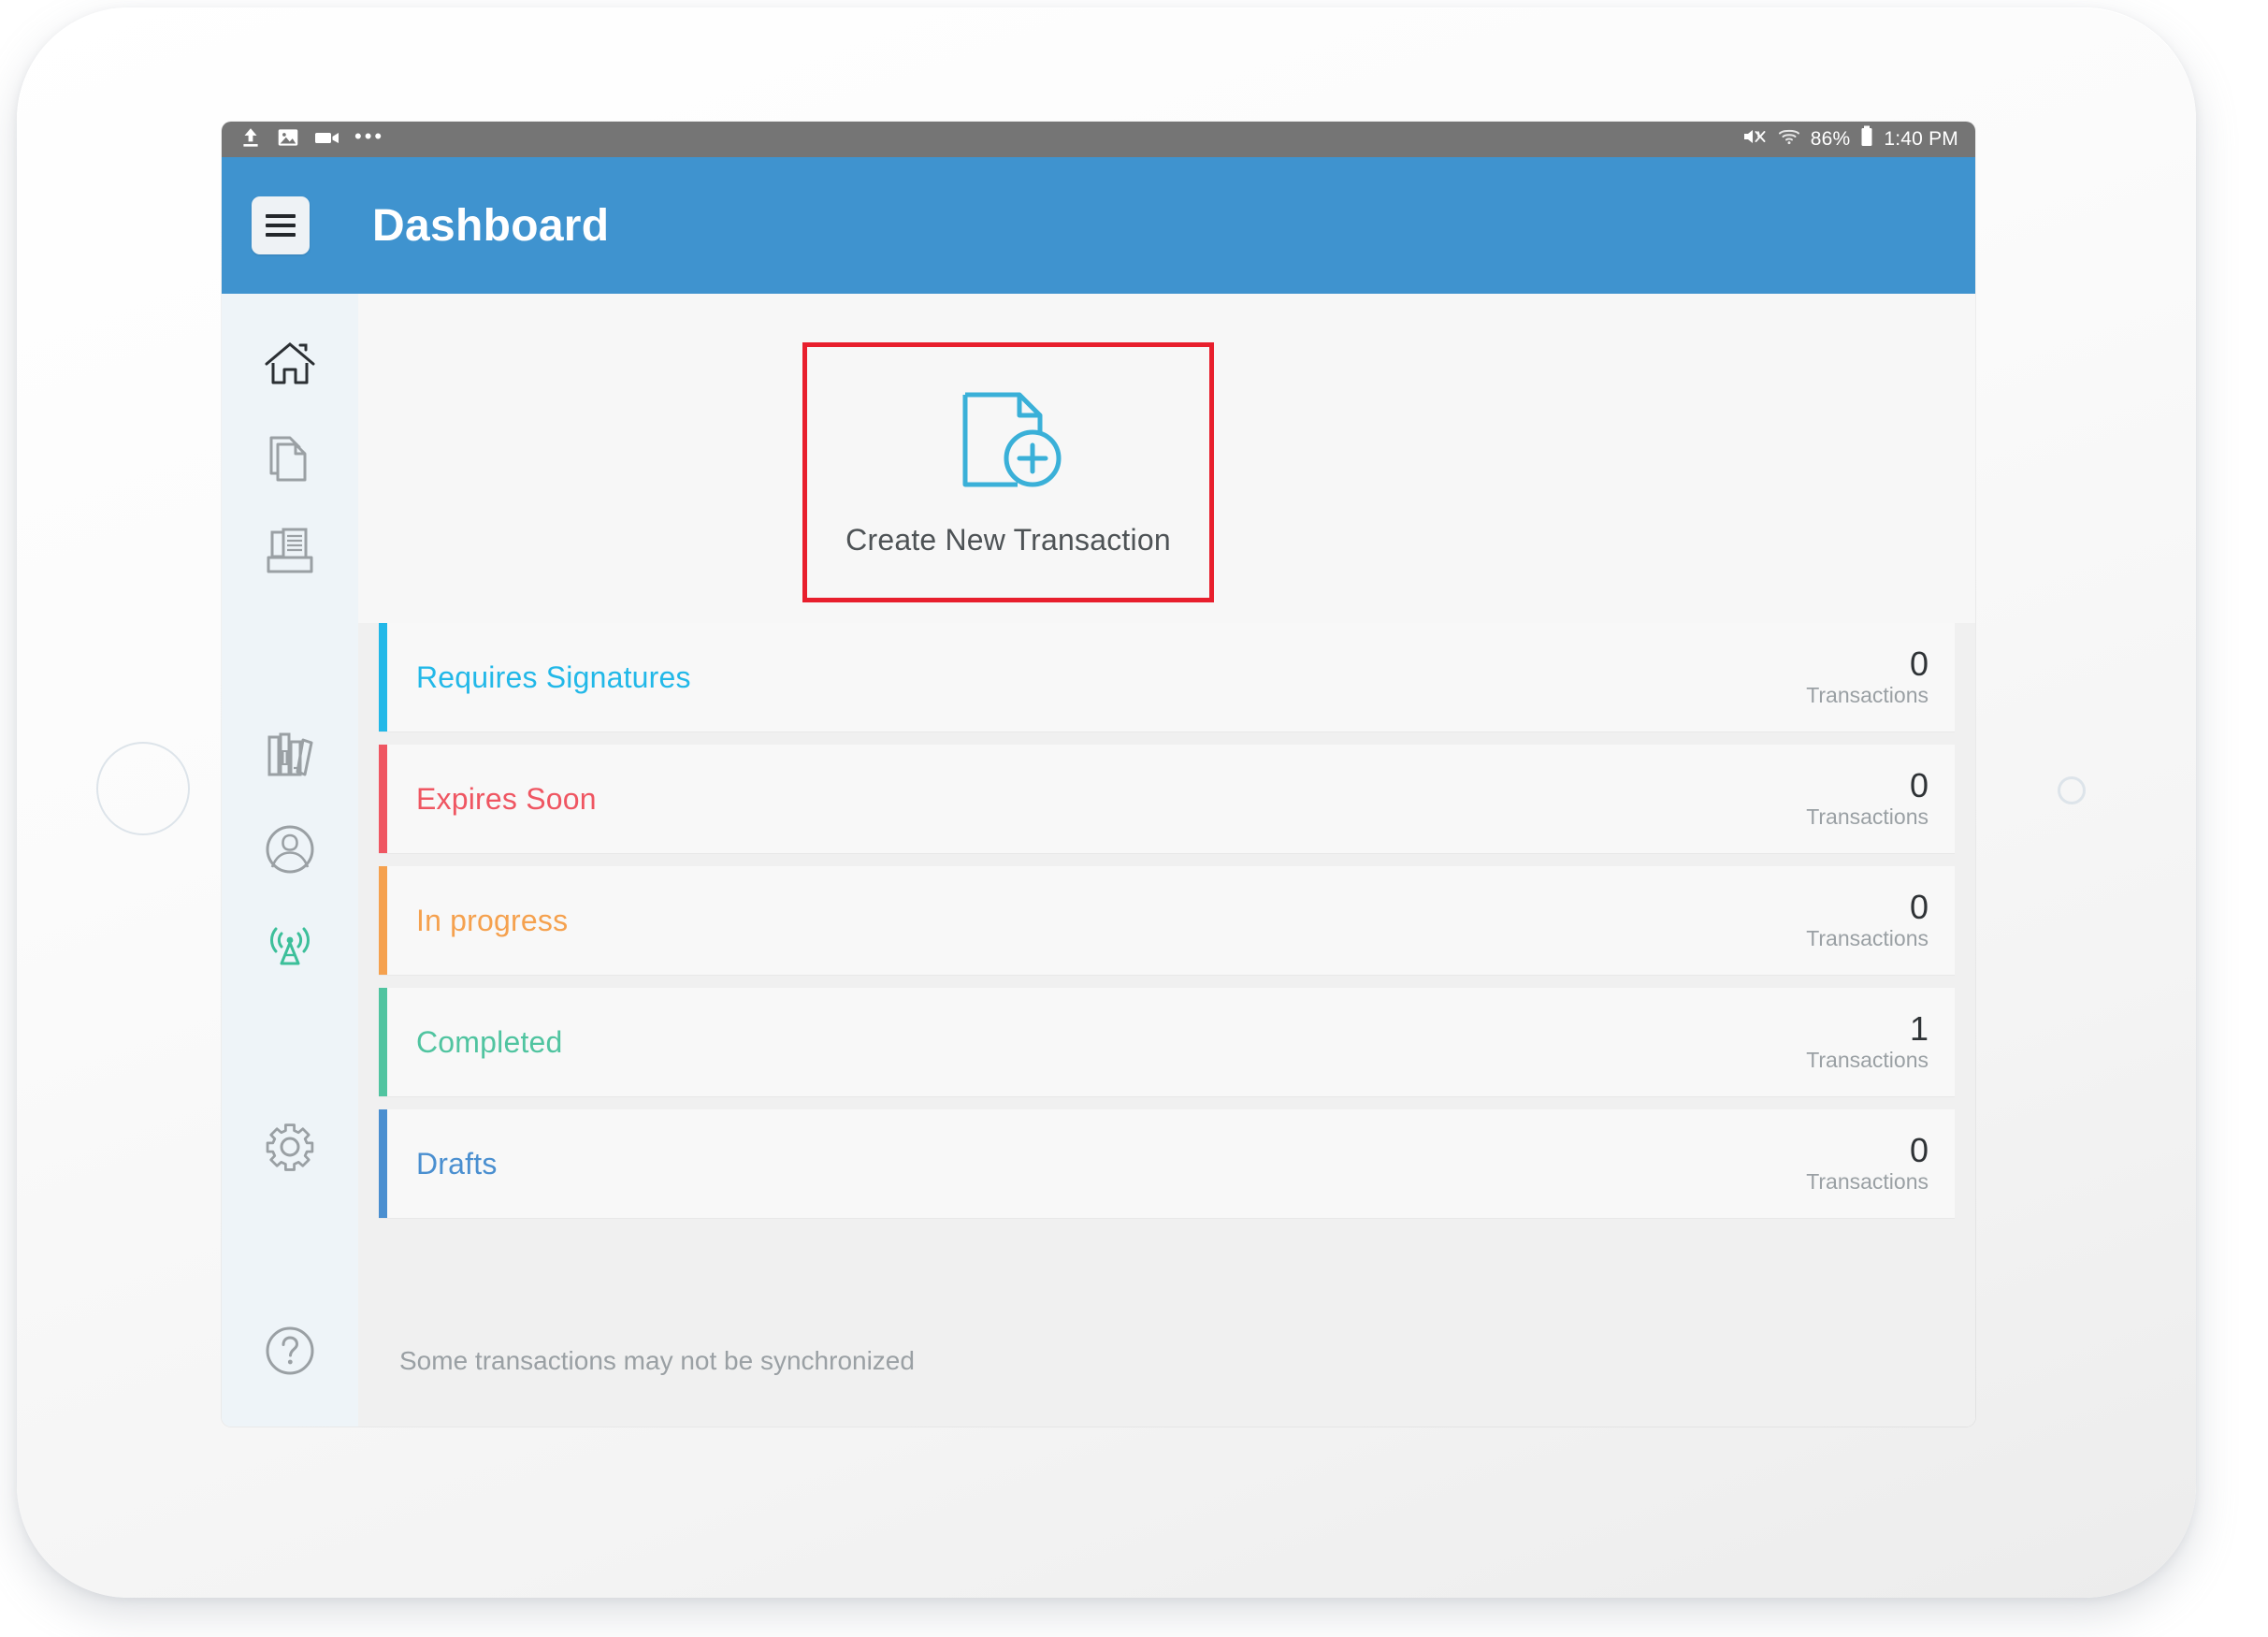  Describe the element at coordinates (2072, 790) in the screenshot. I see `device-front-camera` at that location.